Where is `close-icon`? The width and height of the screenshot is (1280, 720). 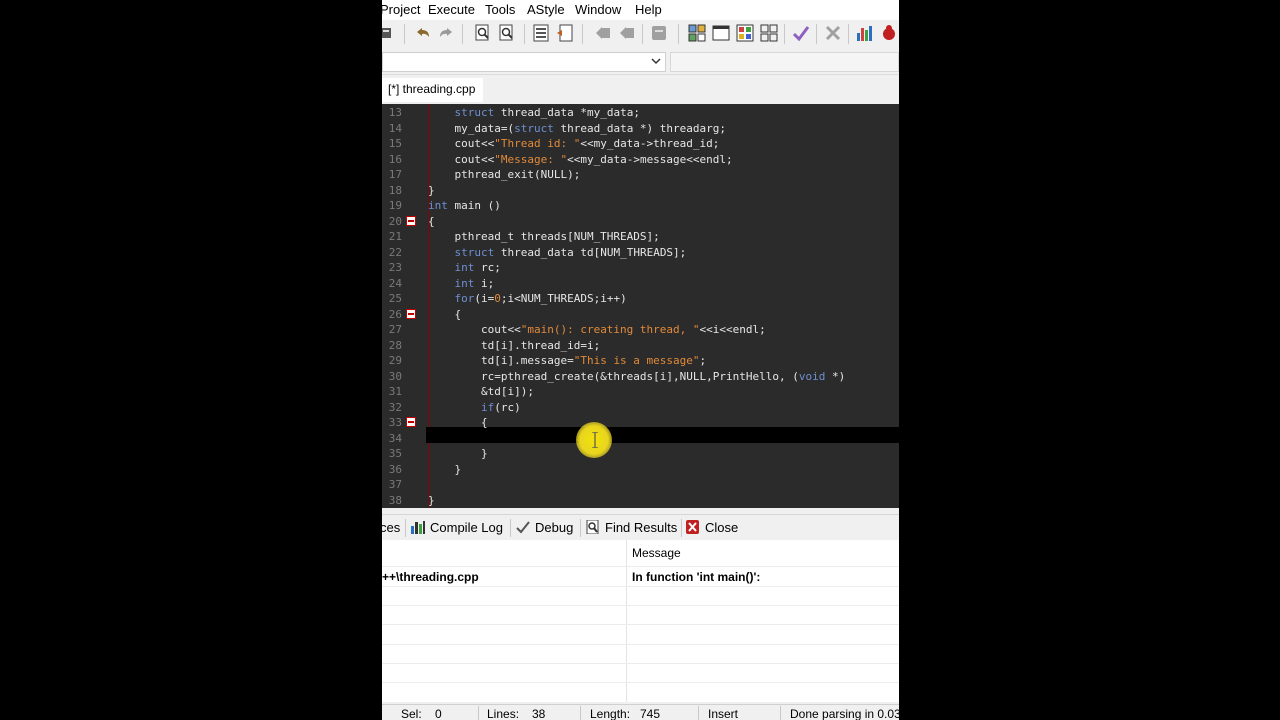
close-icon is located at coordinates (692, 527).